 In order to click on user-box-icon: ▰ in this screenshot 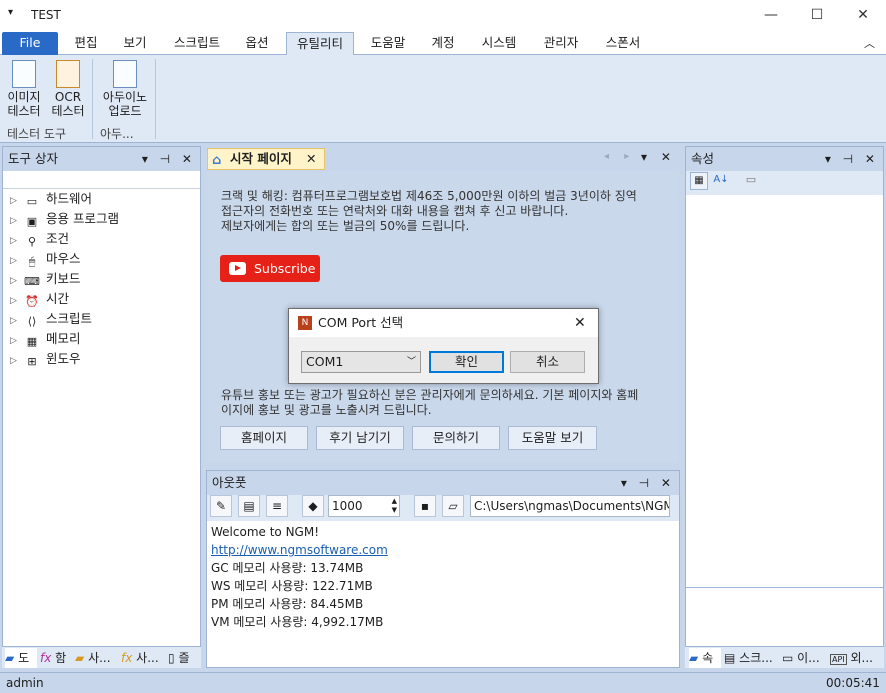, I will do `click(80, 658)`.